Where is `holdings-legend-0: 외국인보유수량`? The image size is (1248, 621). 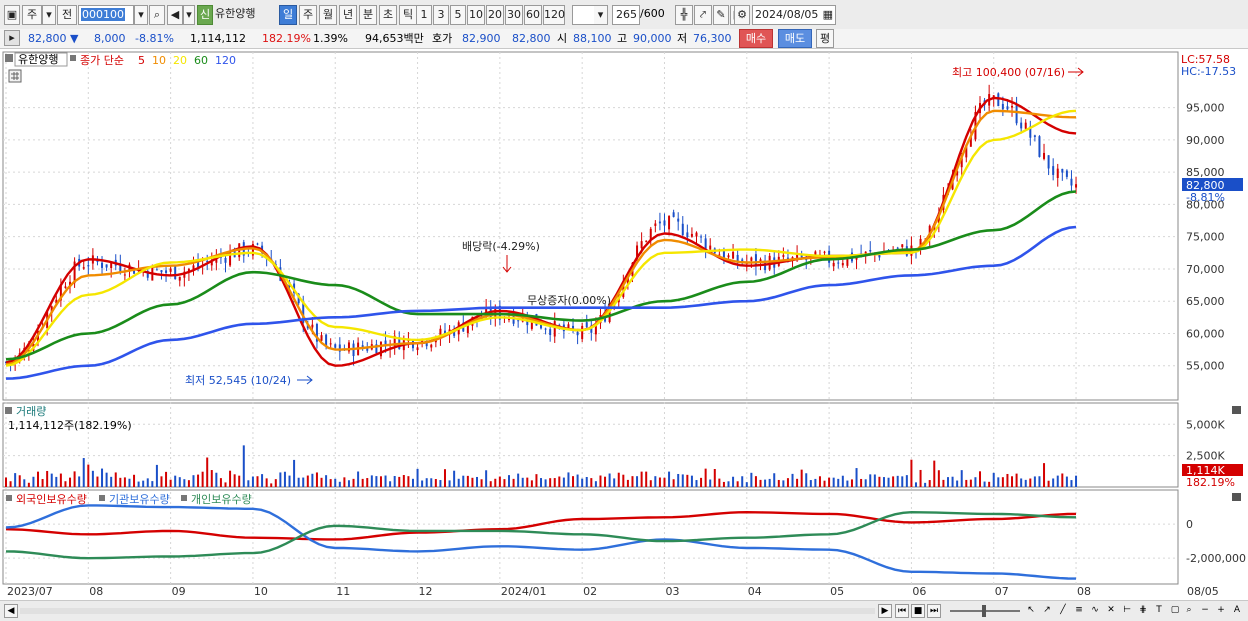 holdings-legend-0: 외국인보유수량 is located at coordinates (51, 499).